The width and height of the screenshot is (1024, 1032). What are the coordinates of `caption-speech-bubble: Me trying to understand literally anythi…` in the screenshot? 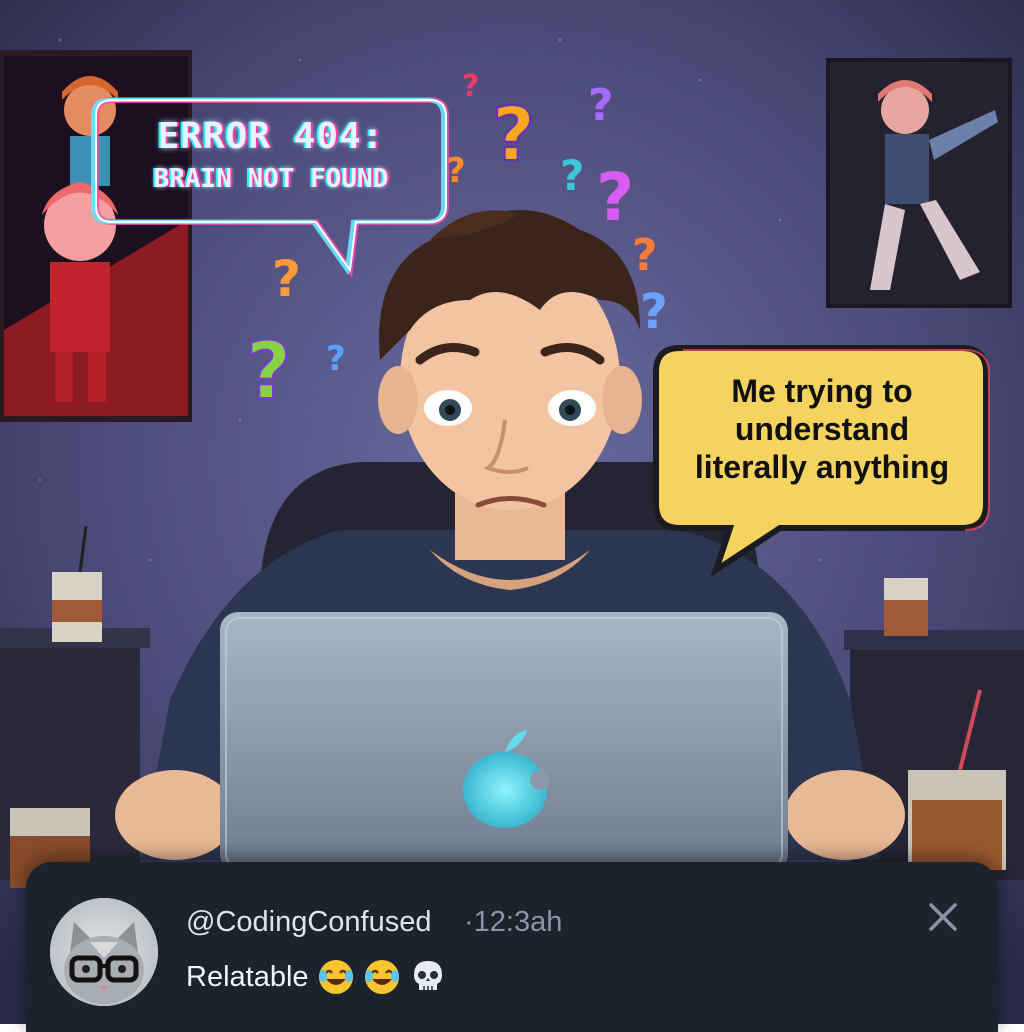 It's located at (822, 438).